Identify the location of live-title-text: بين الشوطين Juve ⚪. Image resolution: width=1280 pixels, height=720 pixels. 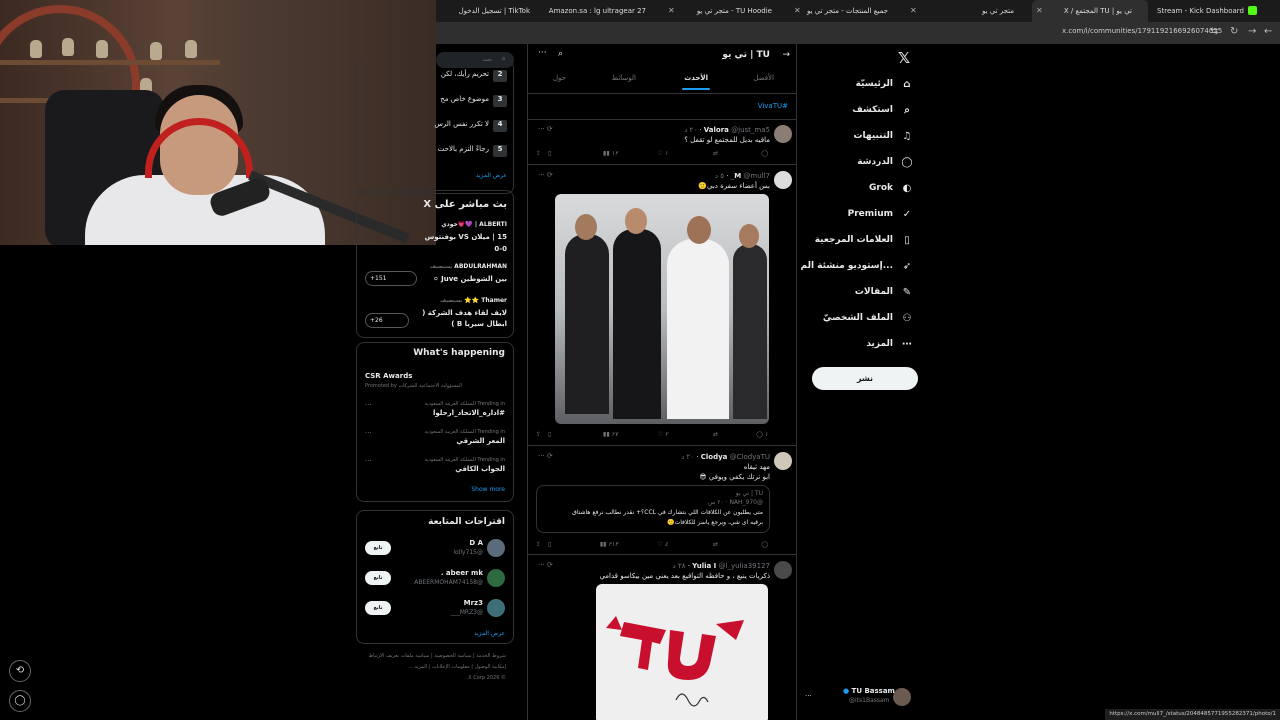
(470, 279).